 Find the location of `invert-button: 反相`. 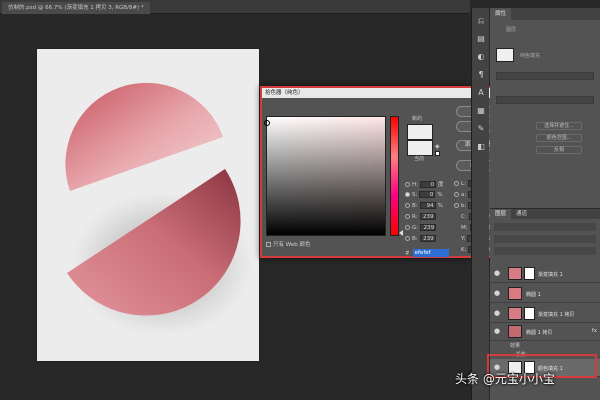

invert-button: 反相 is located at coordinates (559, 150).